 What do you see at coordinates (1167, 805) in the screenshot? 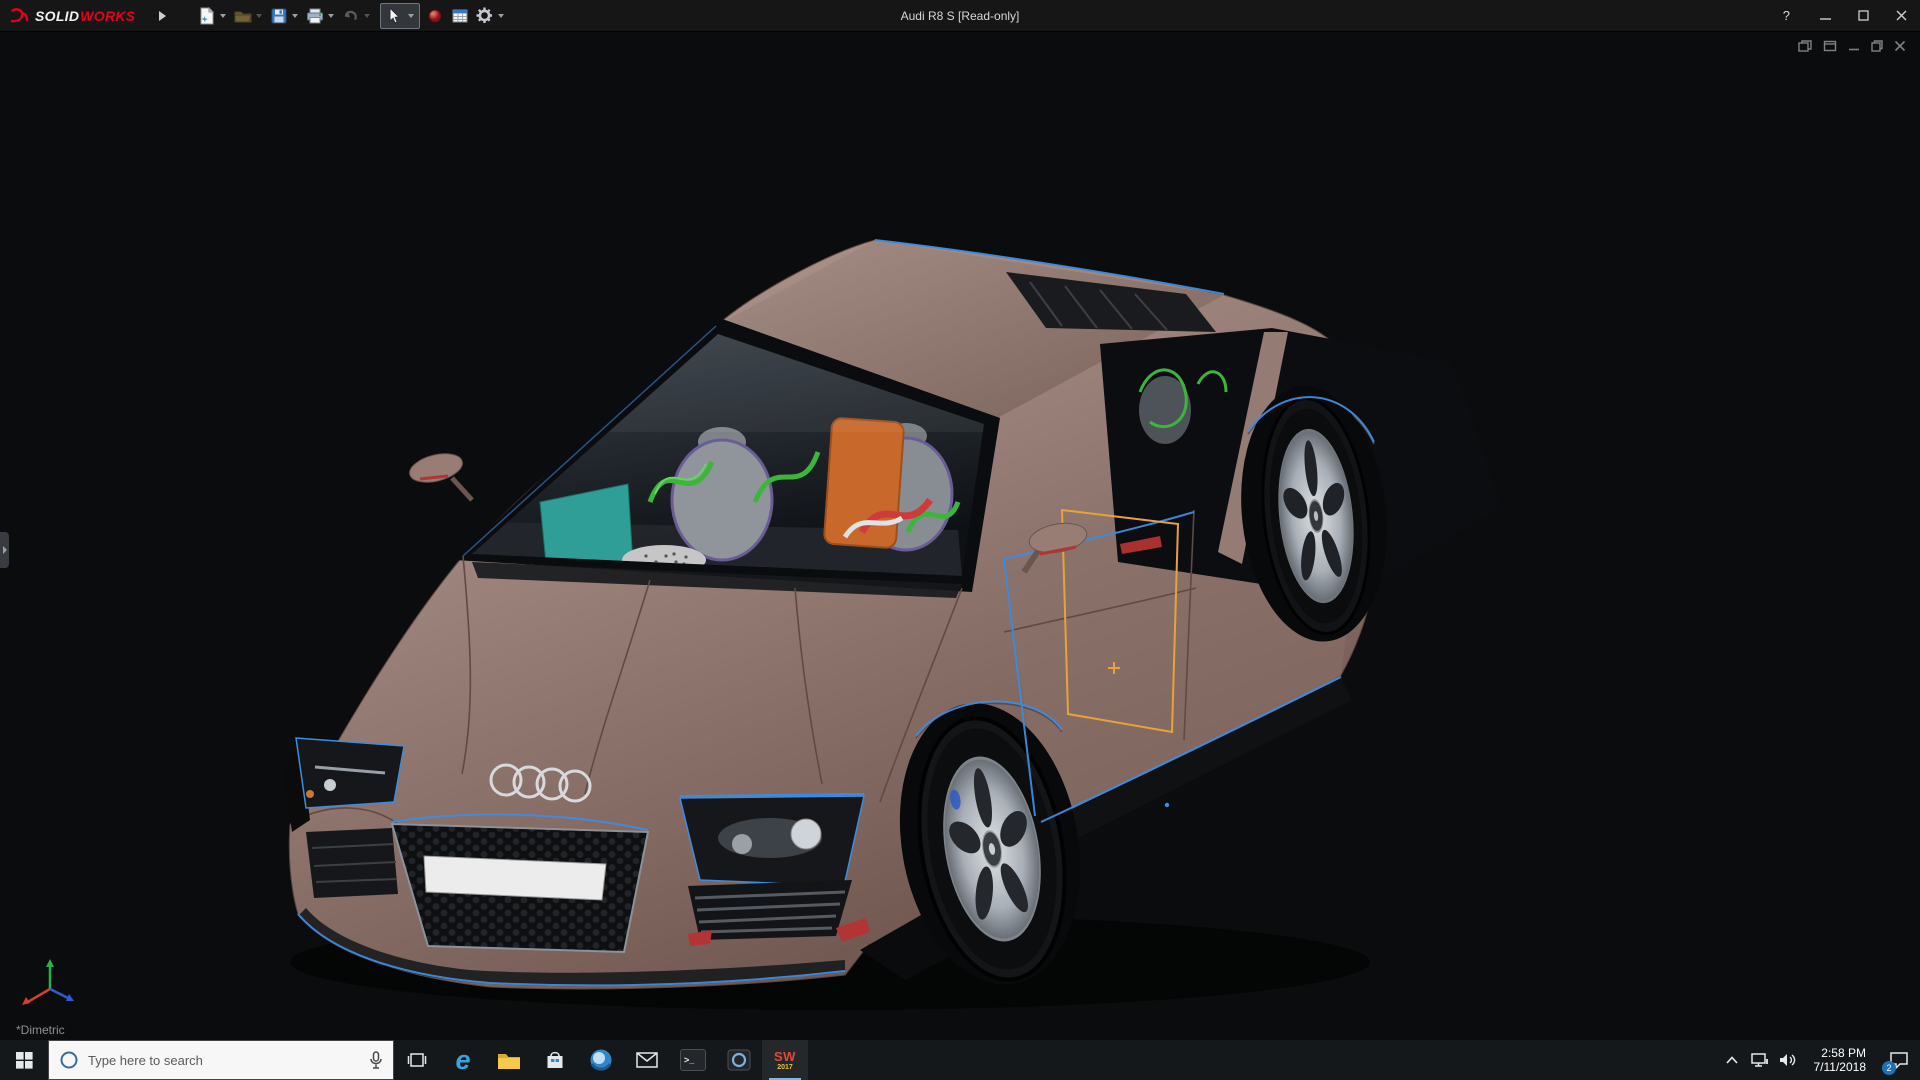
I see `vertex-marker` at bounding box center [1167, 805].